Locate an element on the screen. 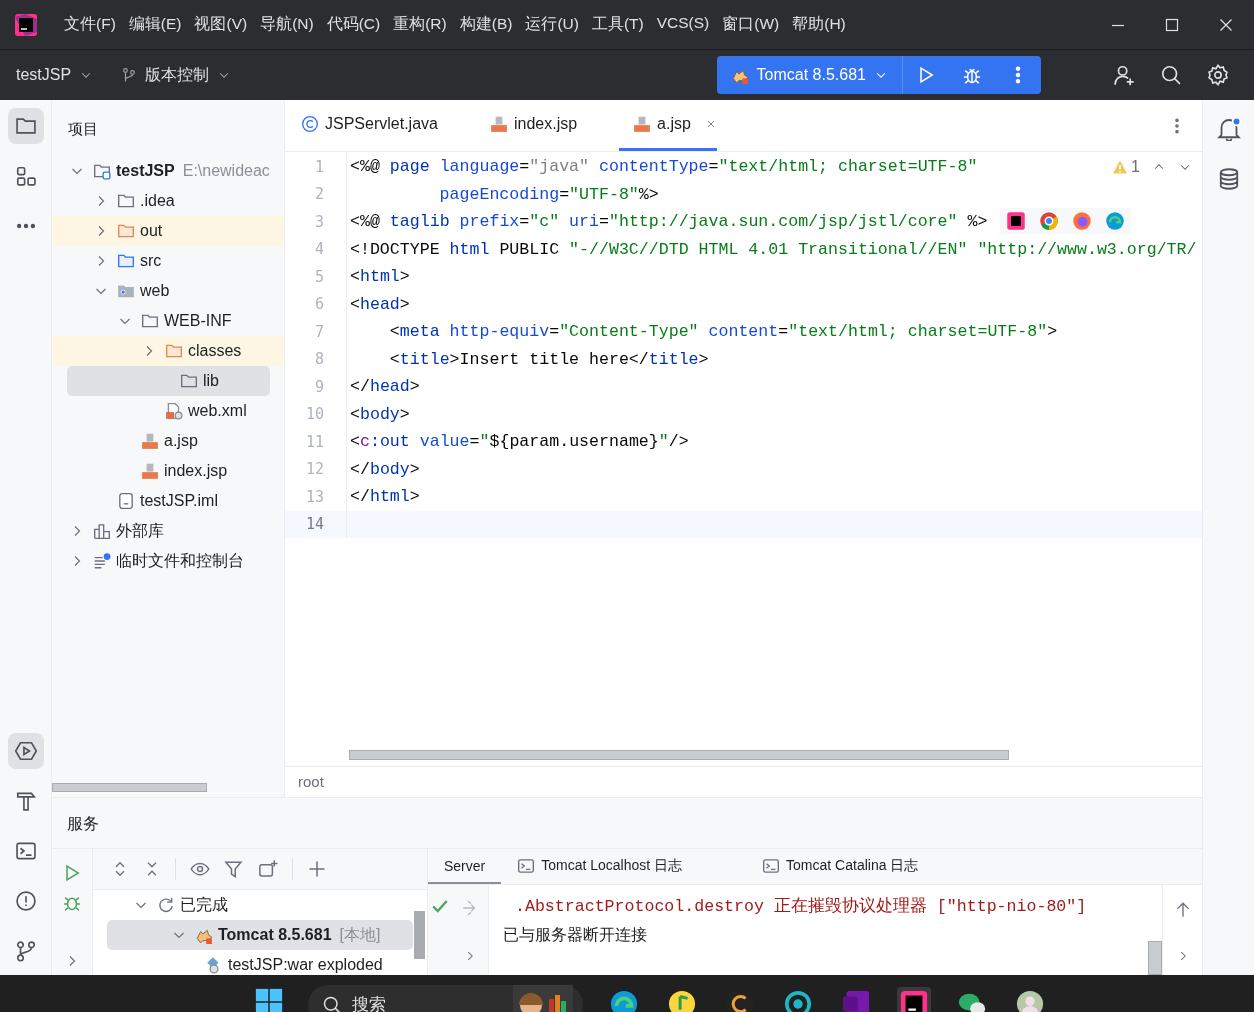 The height and width of the screenshot is (1012, 1254). code-line: <c:out value="${param.username}"/> is located at coordinates (519, 442).